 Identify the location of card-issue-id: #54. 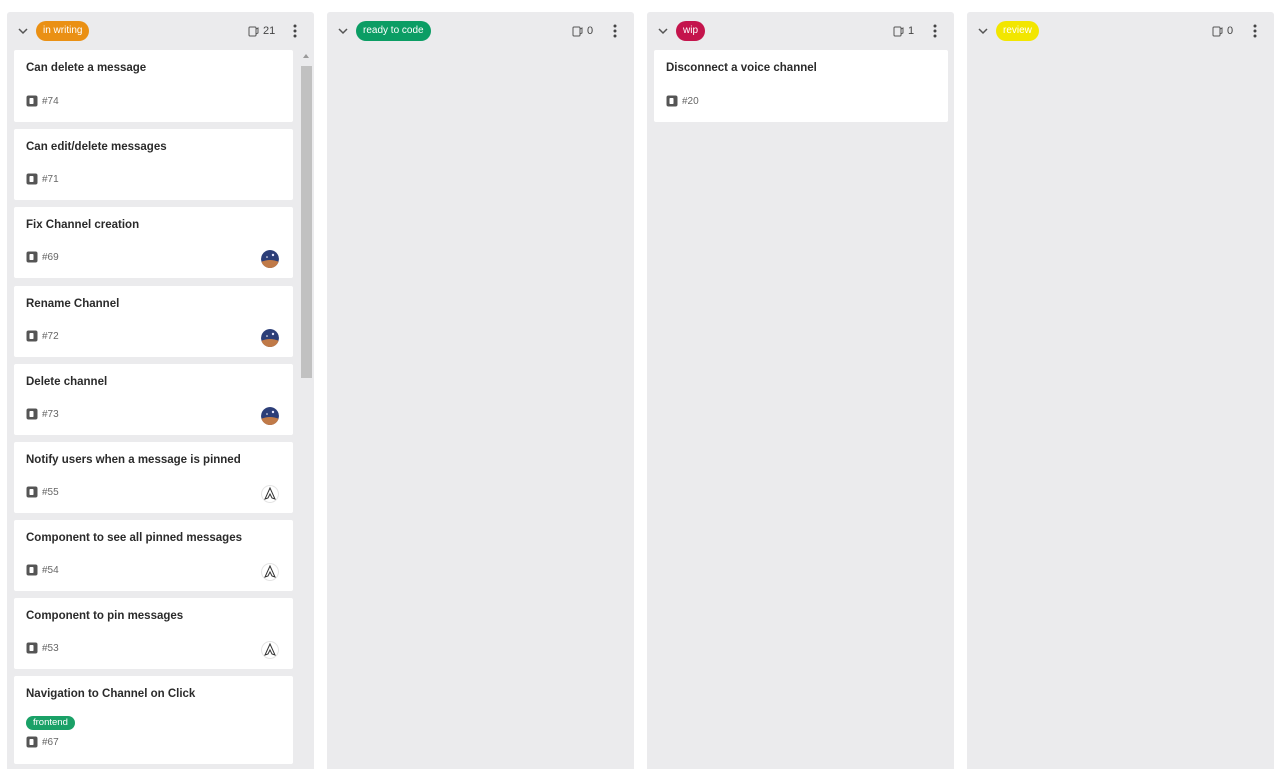
(42, 570).